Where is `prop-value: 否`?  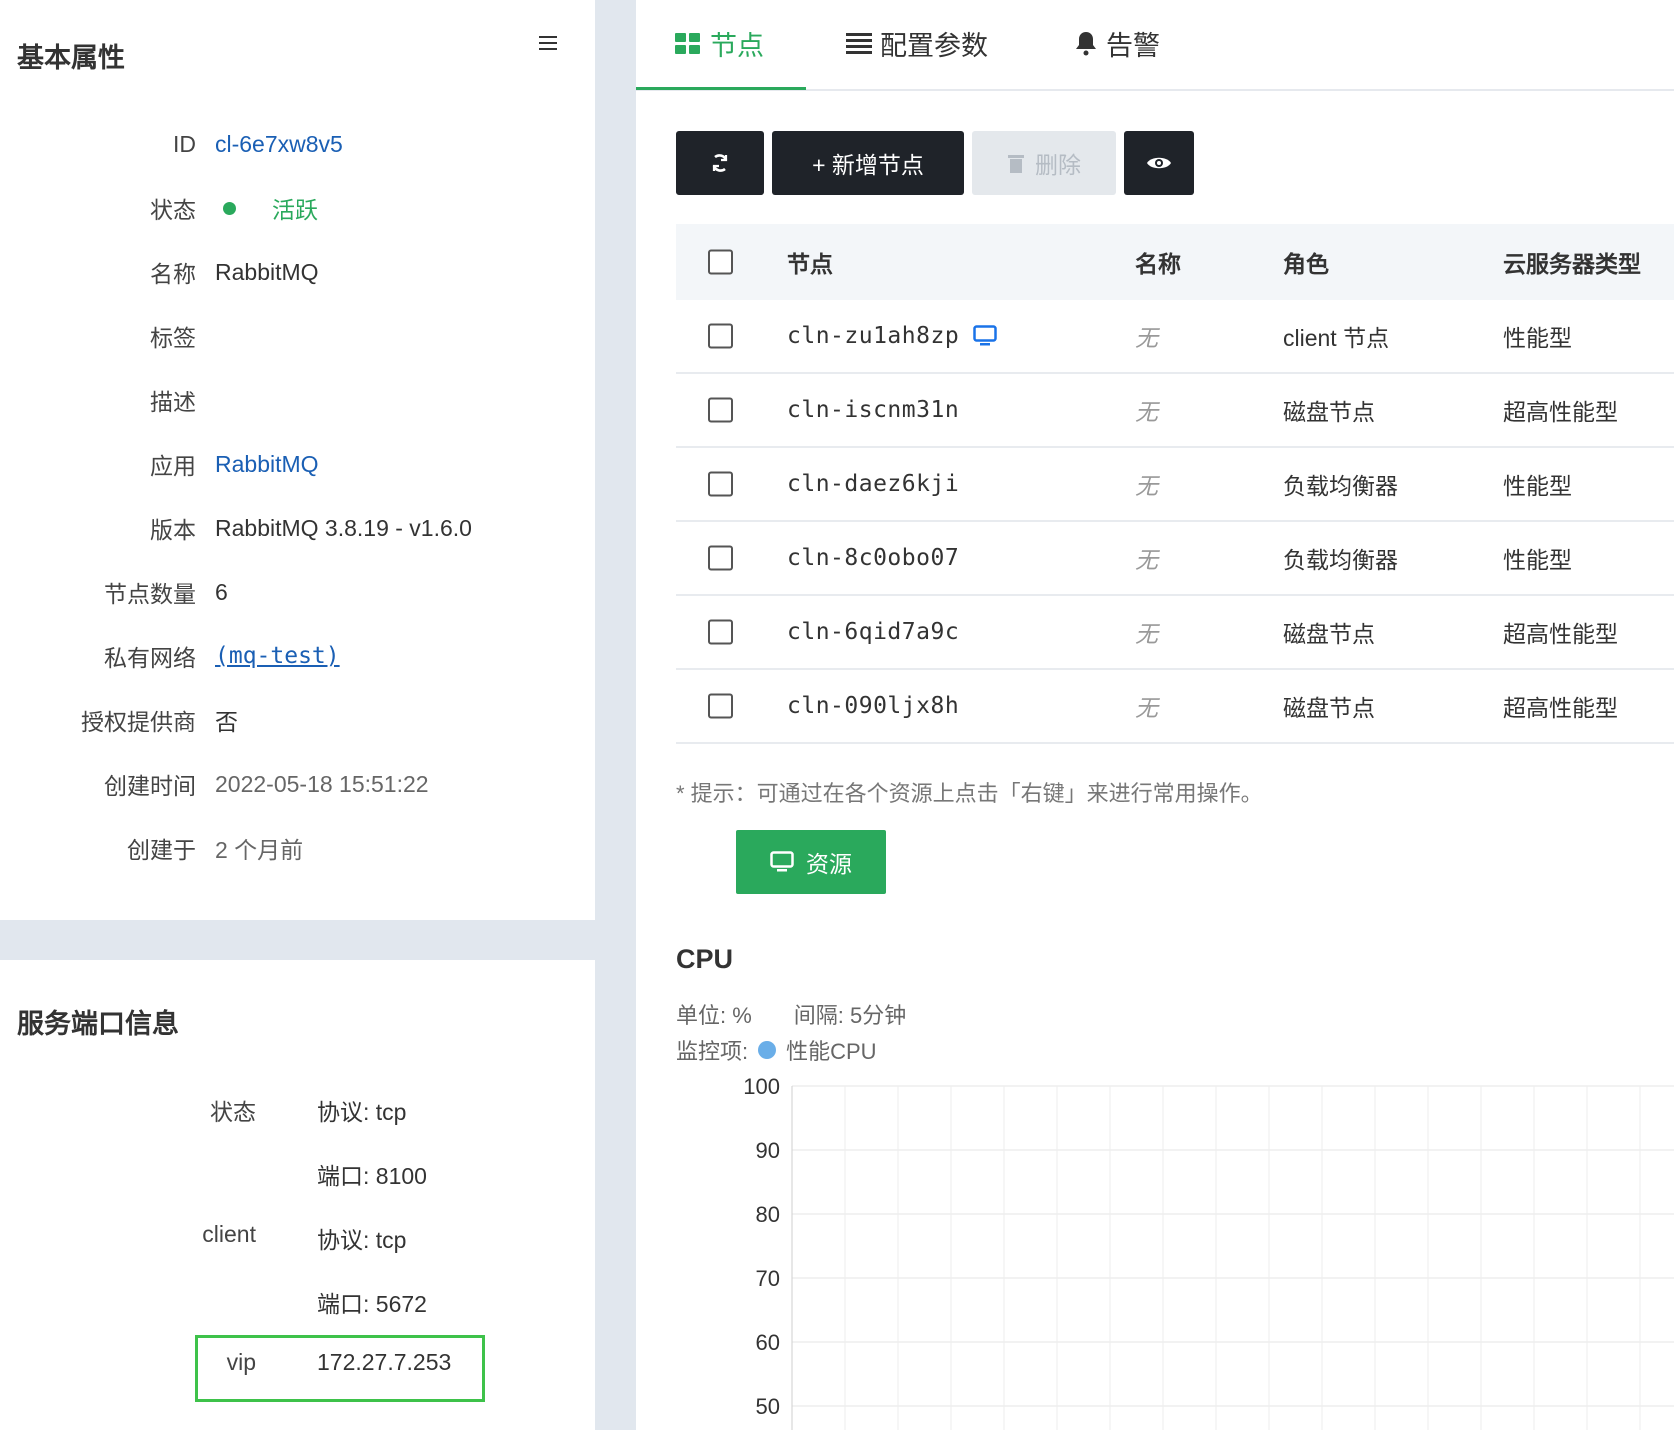
prop-value: 否 is located at coordinates (226, 722).